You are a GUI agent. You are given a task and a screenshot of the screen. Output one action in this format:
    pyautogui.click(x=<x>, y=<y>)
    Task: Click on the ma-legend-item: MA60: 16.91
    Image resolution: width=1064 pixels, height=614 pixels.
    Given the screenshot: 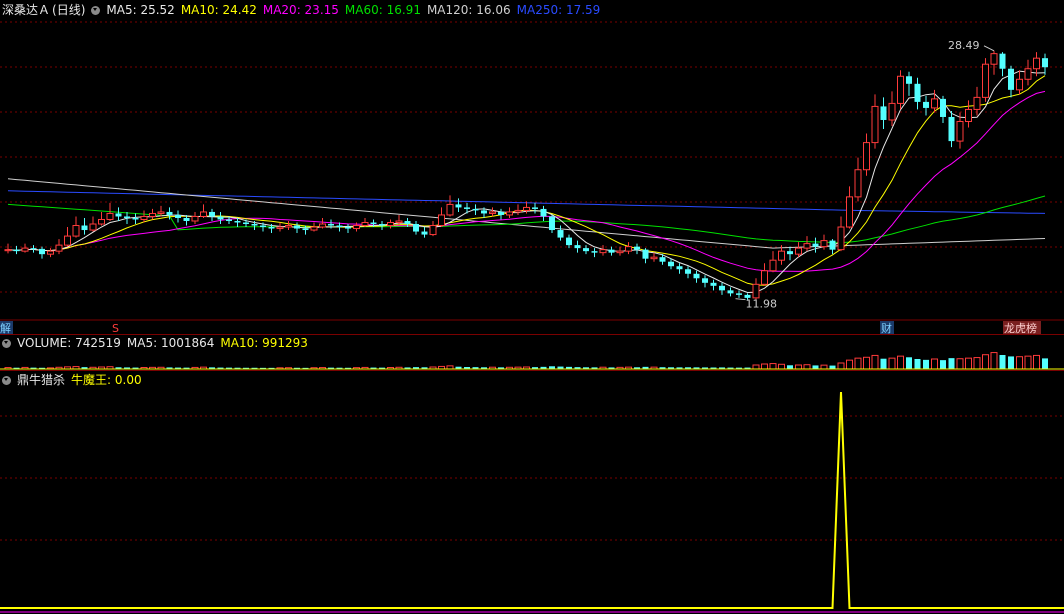 What is the action you would take?
    pyautogui.click(x=382, y=10)
    